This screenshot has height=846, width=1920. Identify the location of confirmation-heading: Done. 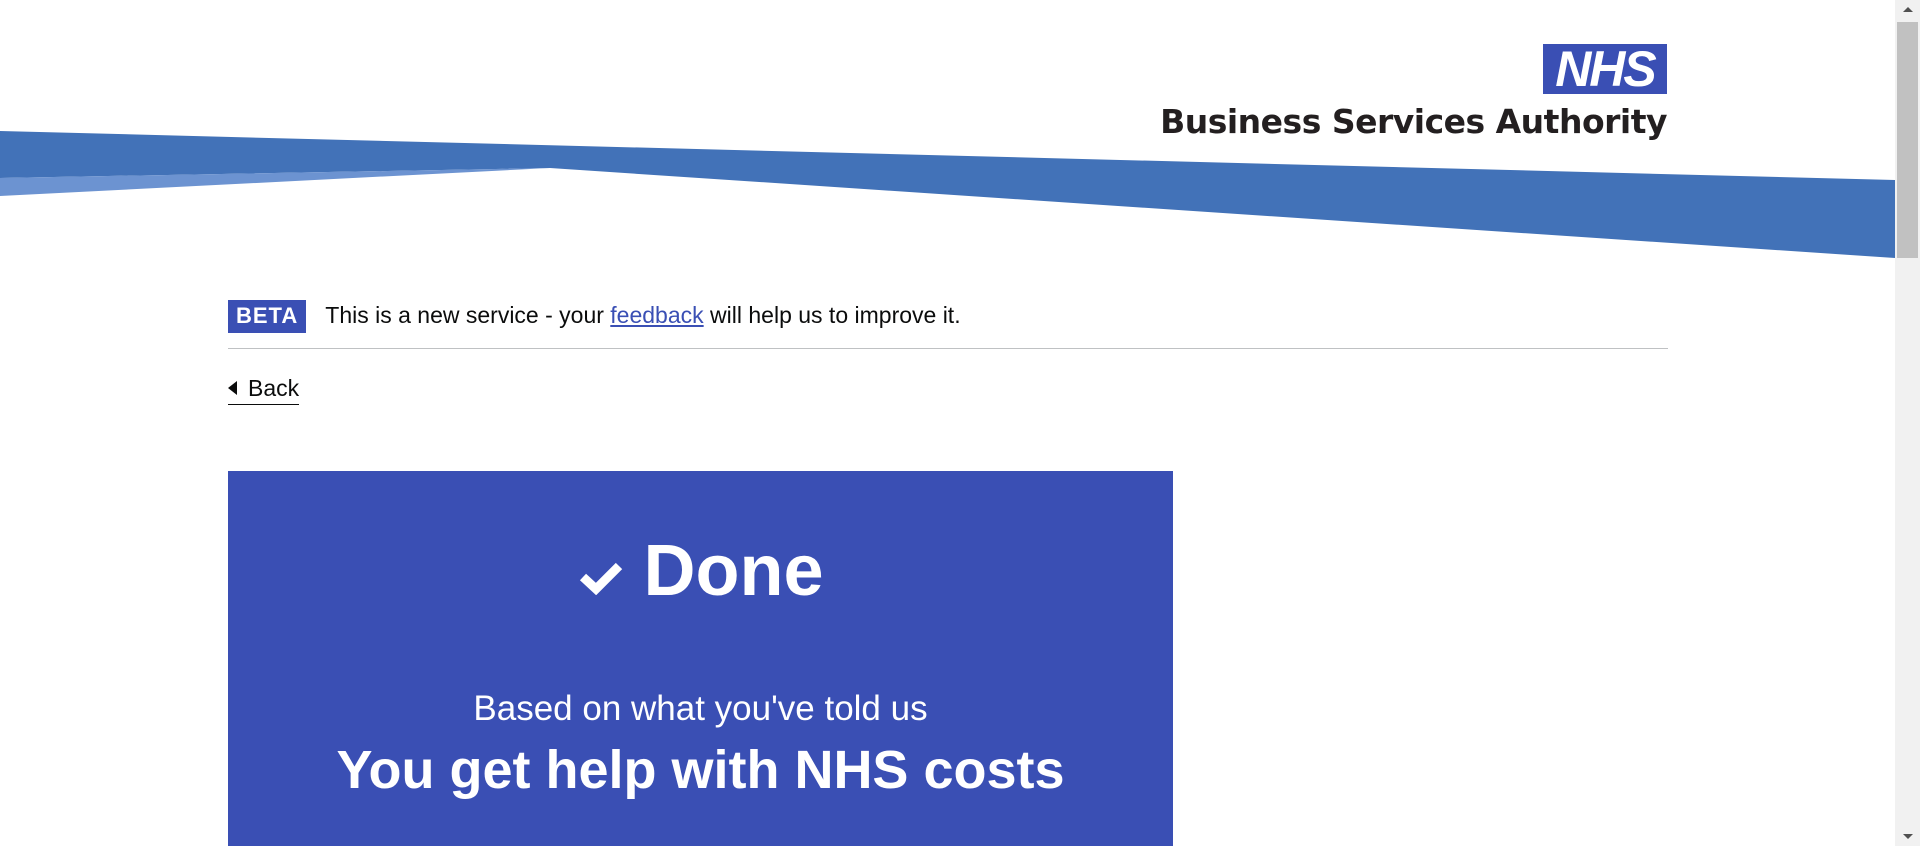
(700, 571).